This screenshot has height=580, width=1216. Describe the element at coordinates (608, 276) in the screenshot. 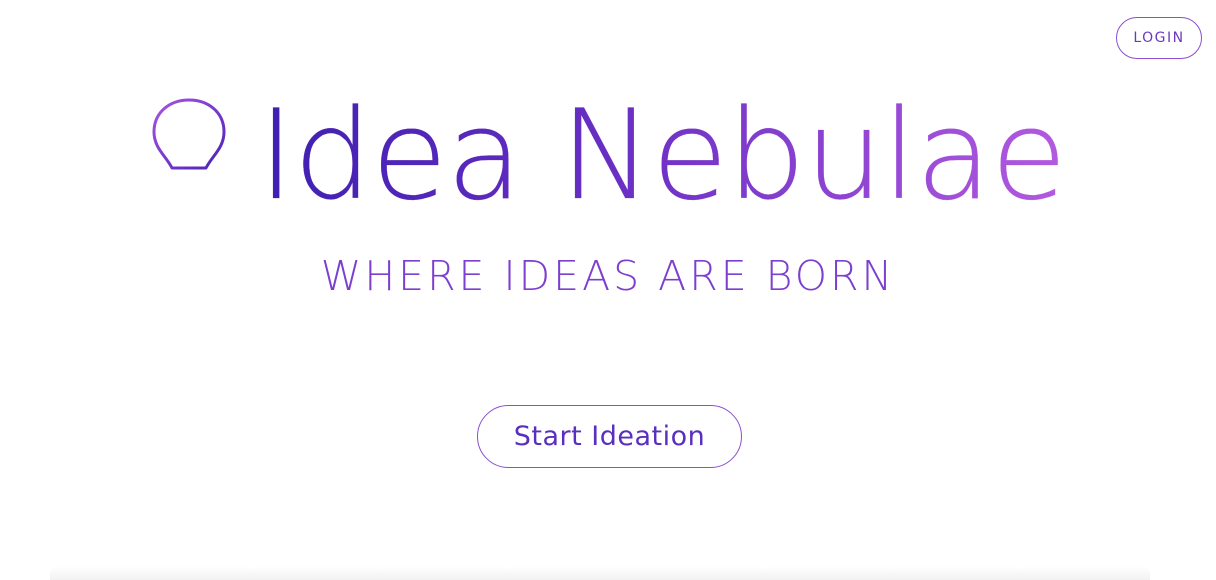

I see `tagline: WHERE IDEAS ARE BORN` at that location.